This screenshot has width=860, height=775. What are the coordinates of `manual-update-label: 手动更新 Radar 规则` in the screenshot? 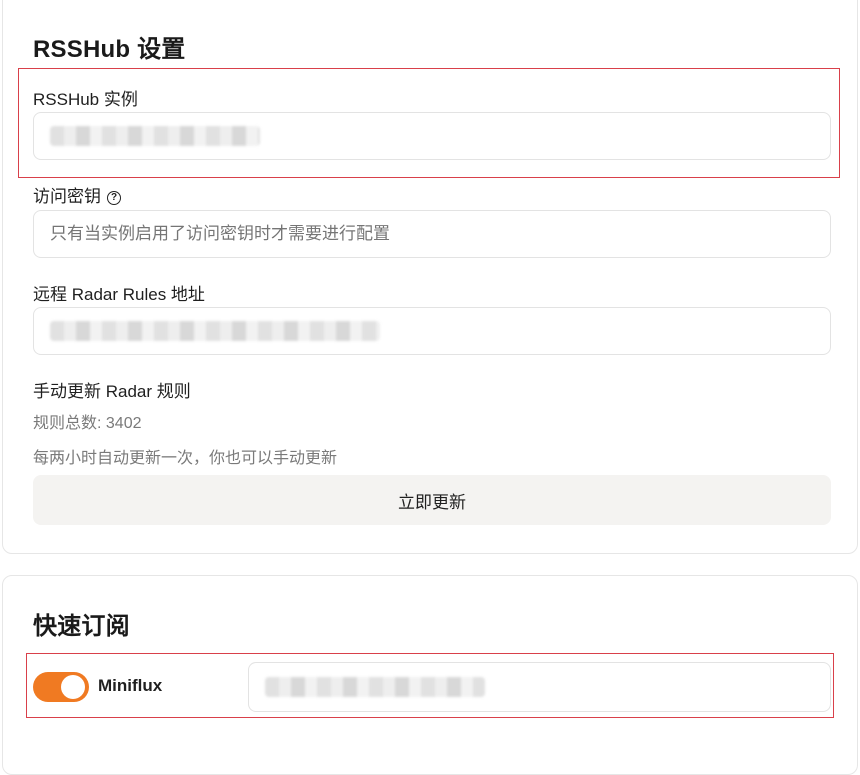 It's located at (112, 391).